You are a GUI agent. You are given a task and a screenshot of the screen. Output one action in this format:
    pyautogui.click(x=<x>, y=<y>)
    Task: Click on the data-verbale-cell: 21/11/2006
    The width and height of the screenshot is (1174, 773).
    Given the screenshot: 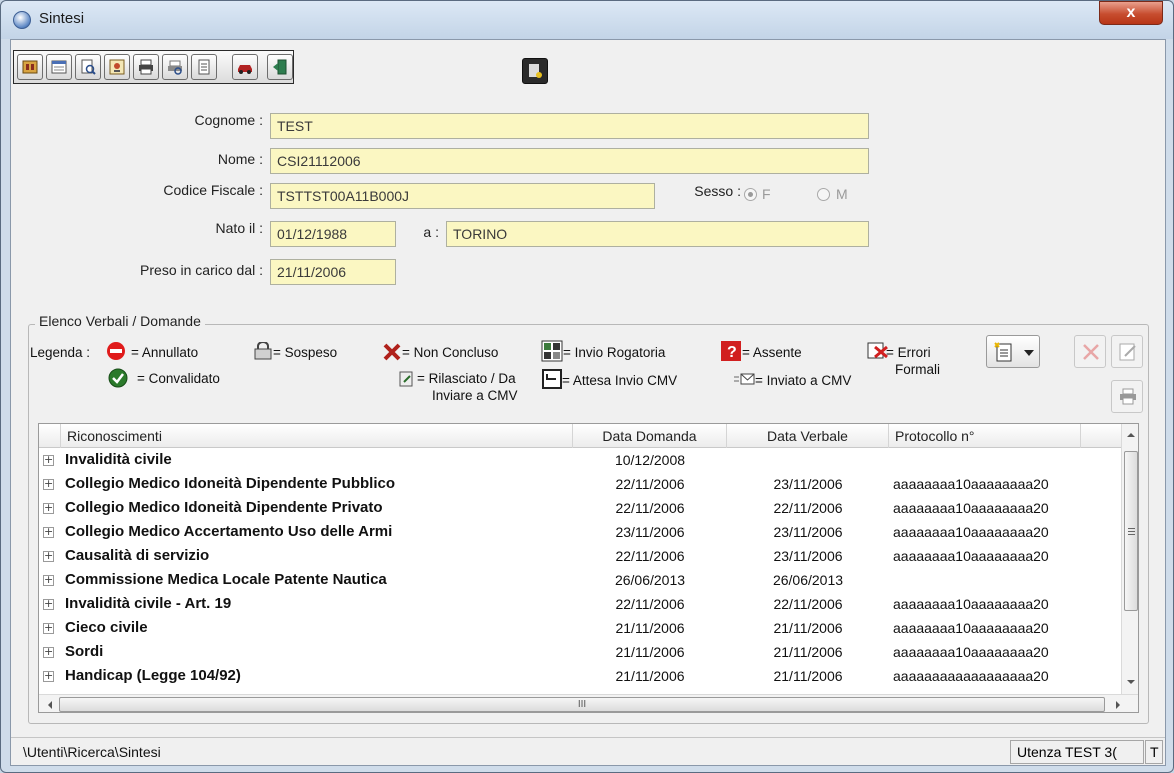 What is the action you would take?
    pyautogui.click(x=808, y=628)
    